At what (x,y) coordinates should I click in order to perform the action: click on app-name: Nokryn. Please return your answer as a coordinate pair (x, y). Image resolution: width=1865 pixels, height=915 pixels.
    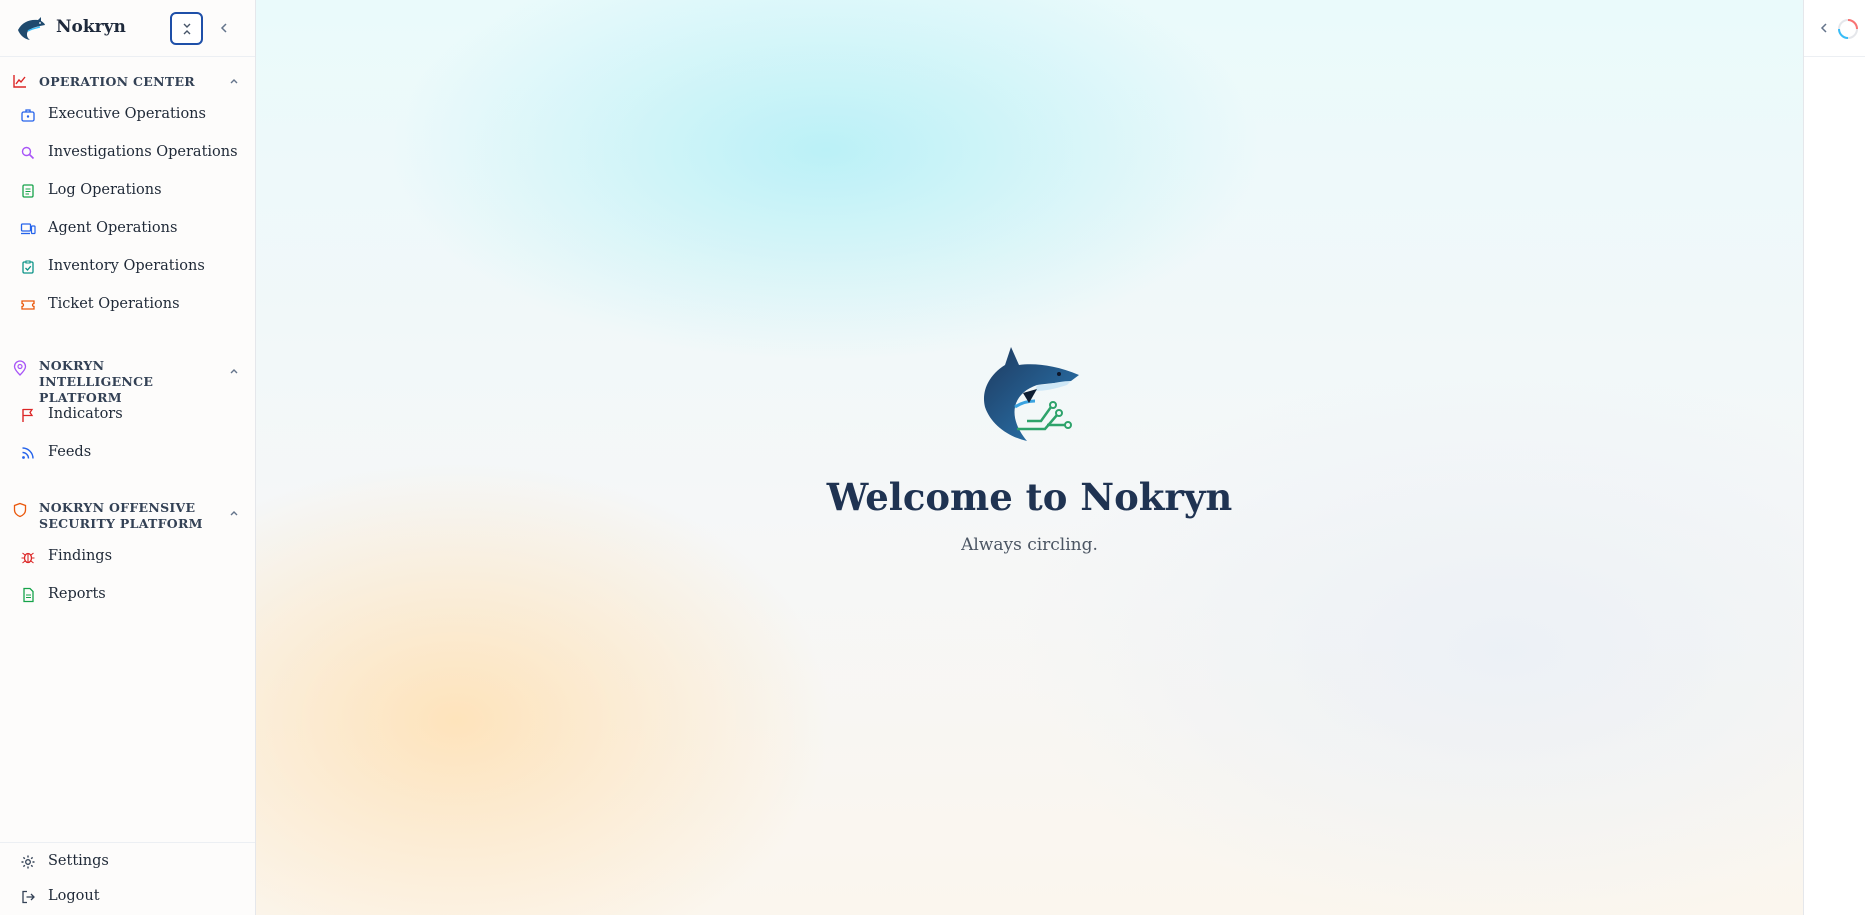
    Looking at the image, I should click on (91, 27).